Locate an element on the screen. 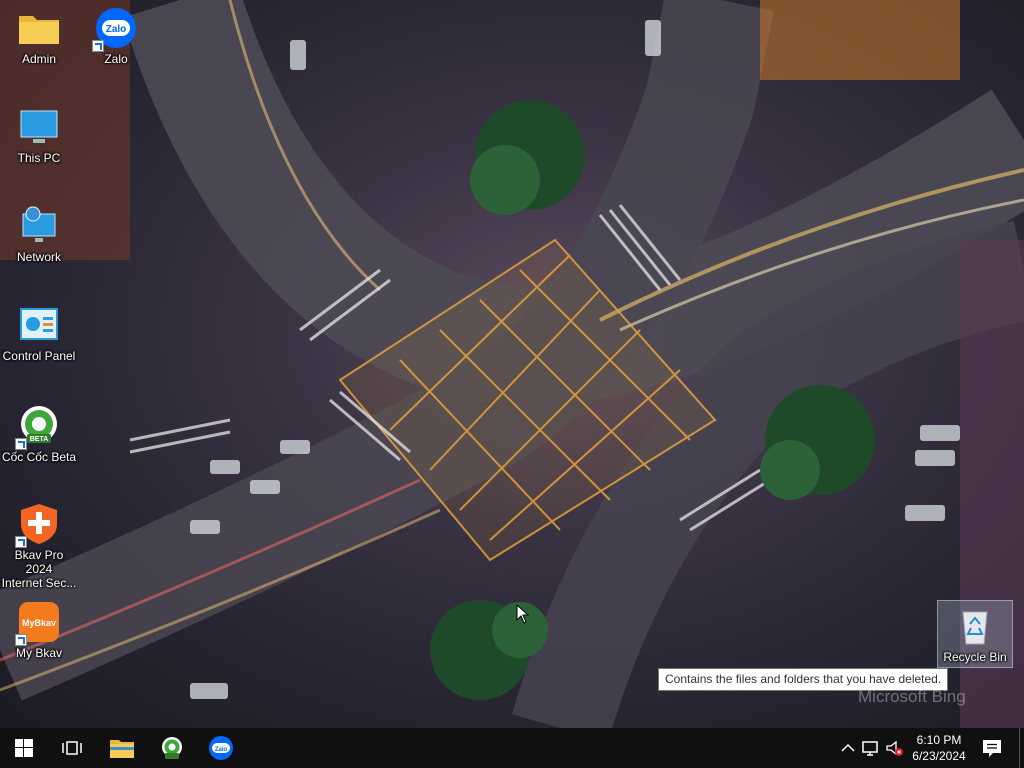  recycle-bin-icon is located at coordinates (975, 626).